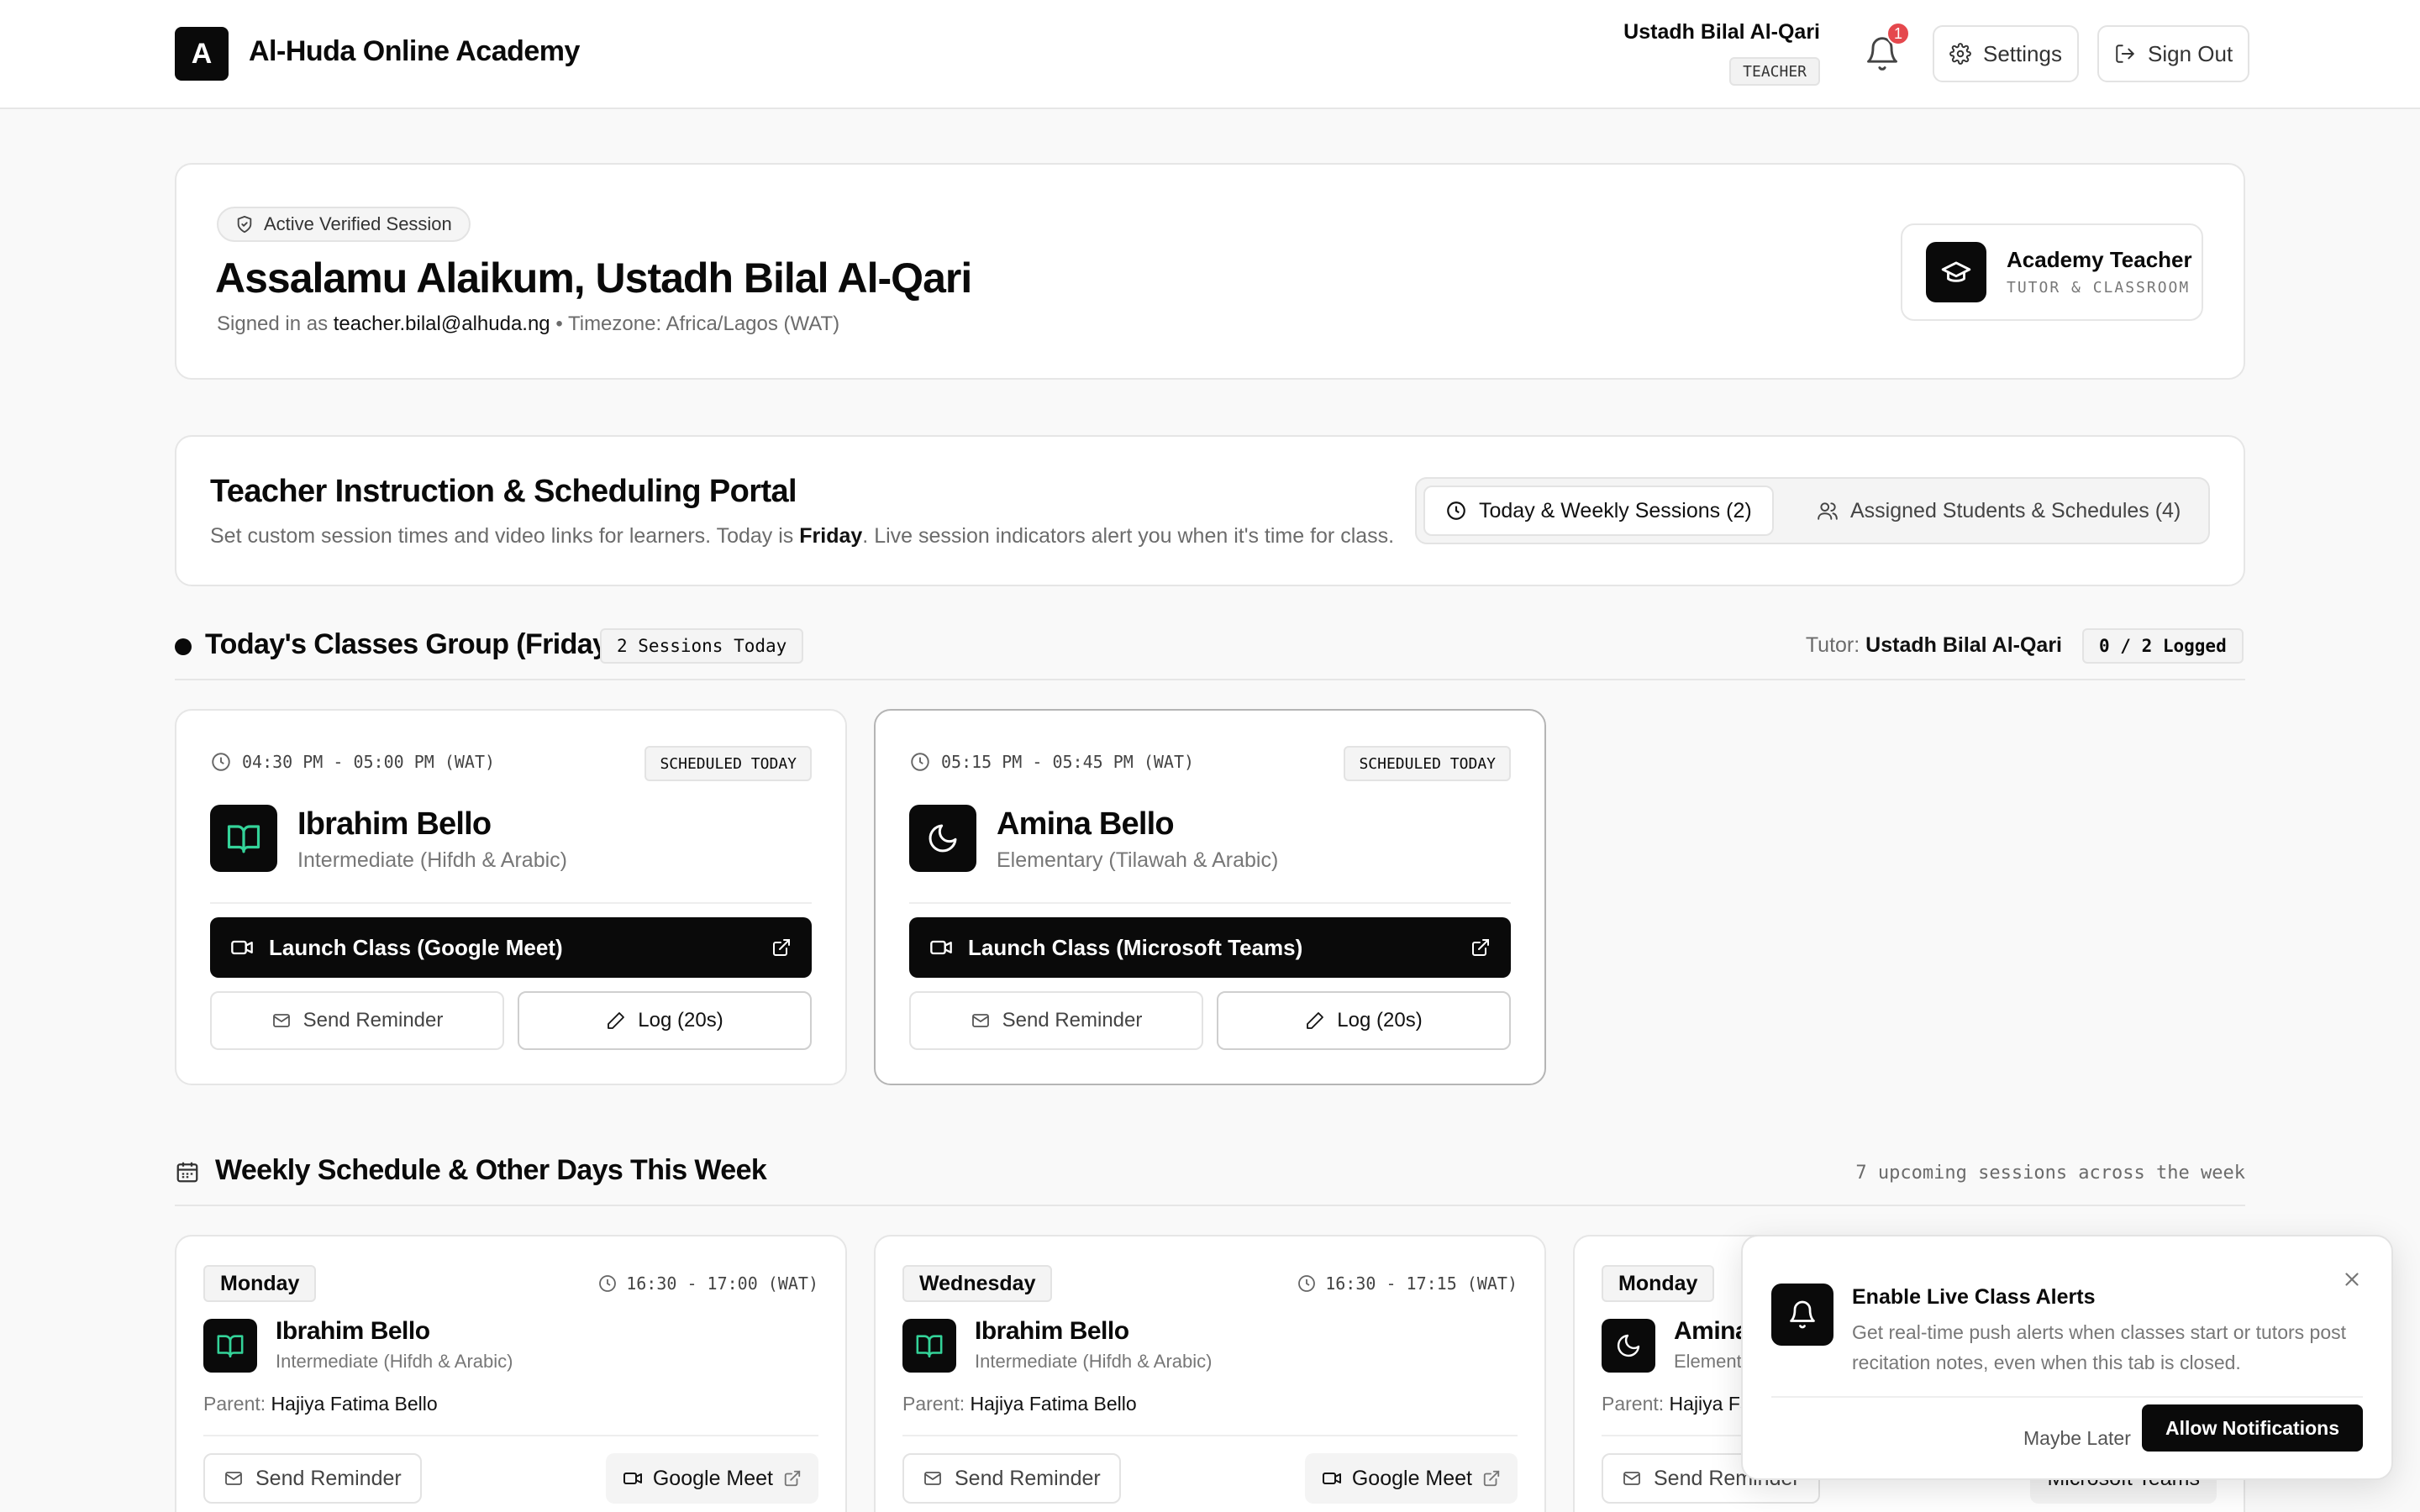 This screenshot has height=1512, width=2420. I want to click on settings-label: Settings, so click(2023, 53).